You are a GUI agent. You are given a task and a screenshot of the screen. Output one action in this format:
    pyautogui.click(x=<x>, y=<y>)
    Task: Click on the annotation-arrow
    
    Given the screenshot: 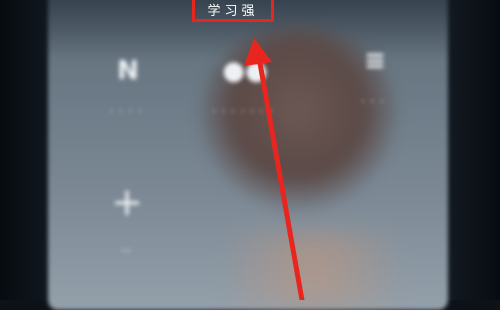 What is the action you would take?
    pyautogui.click(x=274, y=169)
    